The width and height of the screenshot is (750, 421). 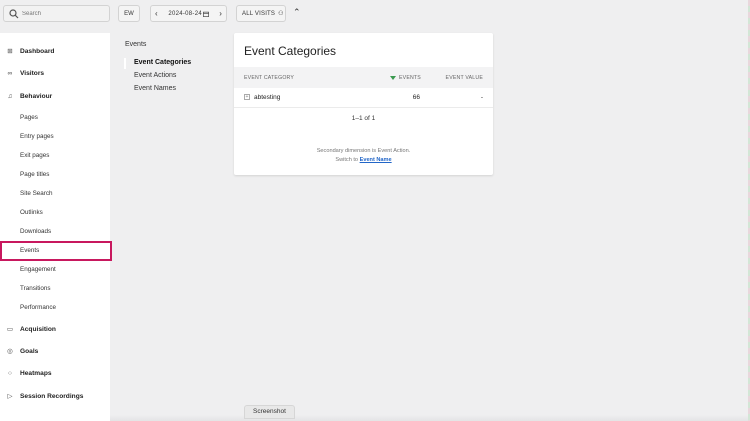 I want to click on sidebar-item-pages: Pages, so click(x=29, y=117).